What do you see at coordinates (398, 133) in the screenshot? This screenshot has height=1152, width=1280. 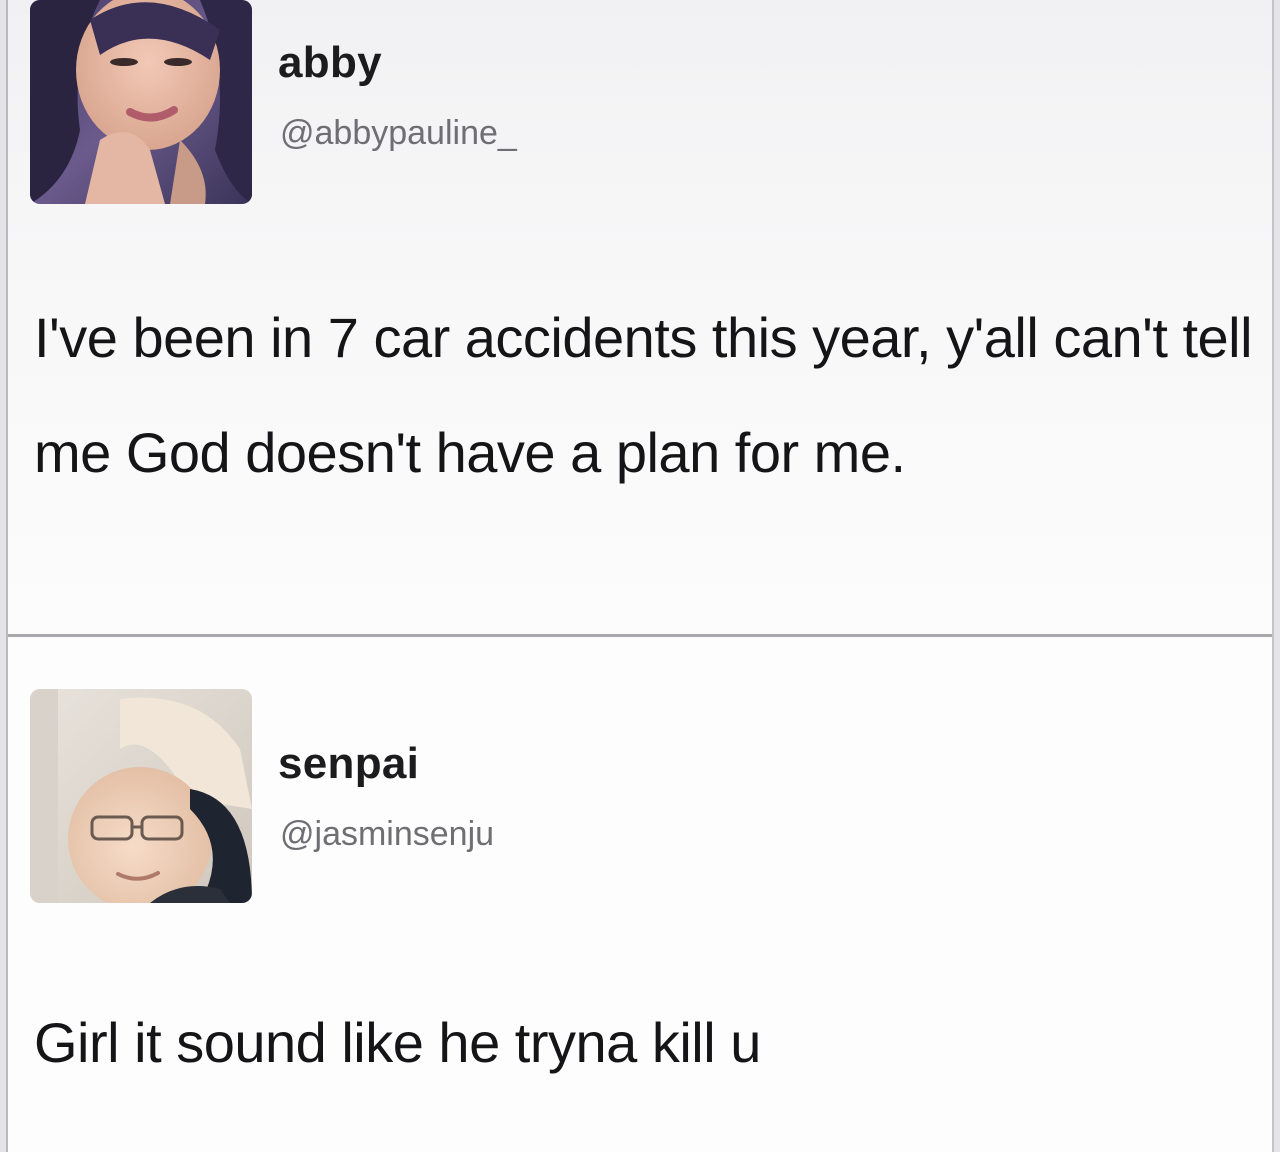 I see `user-handle: @abbypauline_` at bounding box center [398, 133].